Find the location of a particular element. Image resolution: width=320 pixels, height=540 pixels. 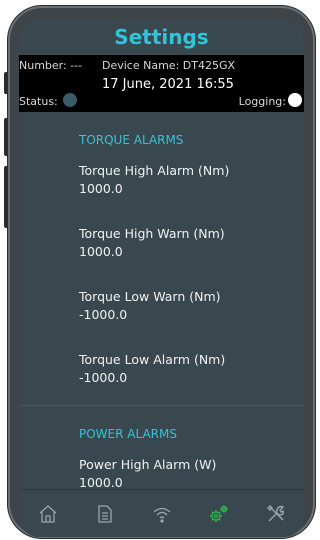

setting-label: Torque High Alarm (Nm) is located at coordinates (154, 170).